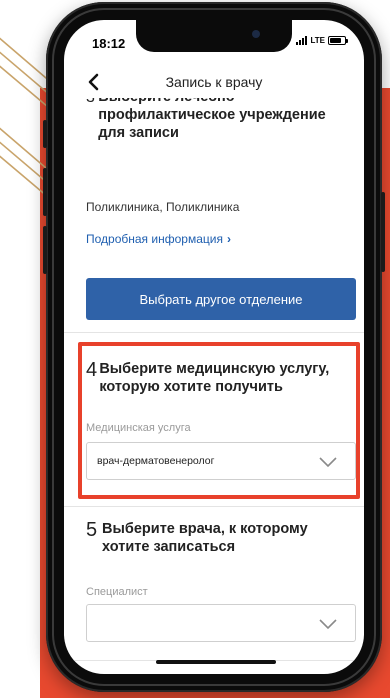  I want to click on selected-clinic: Поликлиника, Поликлиника, so click(163, 207).